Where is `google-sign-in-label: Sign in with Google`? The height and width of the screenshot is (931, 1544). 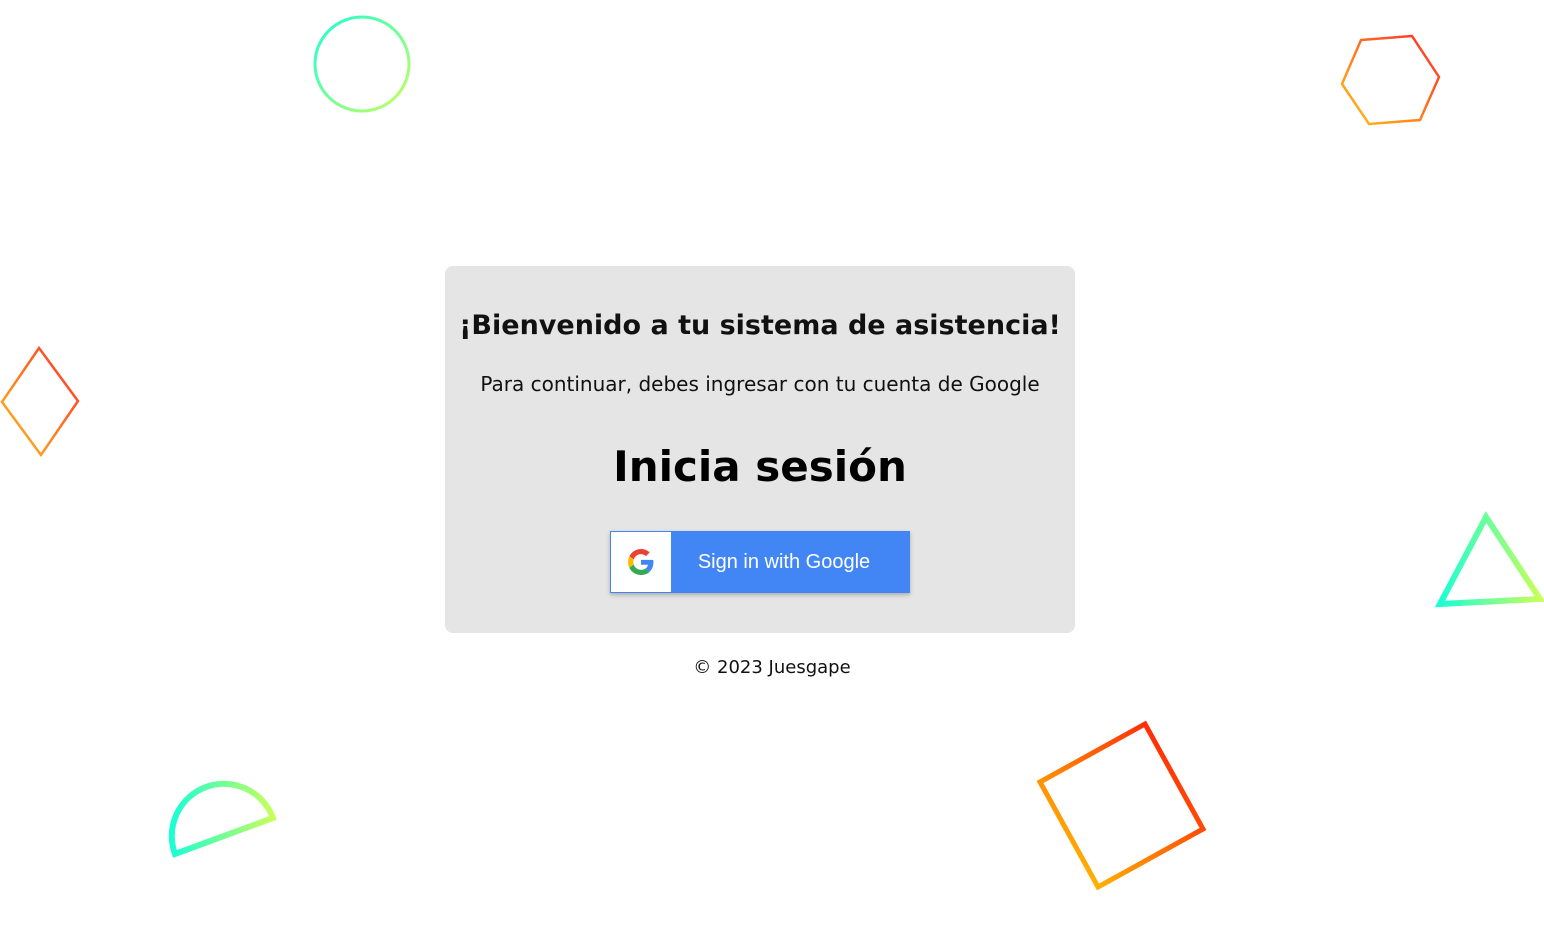
google-sign-in-label: Sign in with Google is located at coordinates (784, 561).